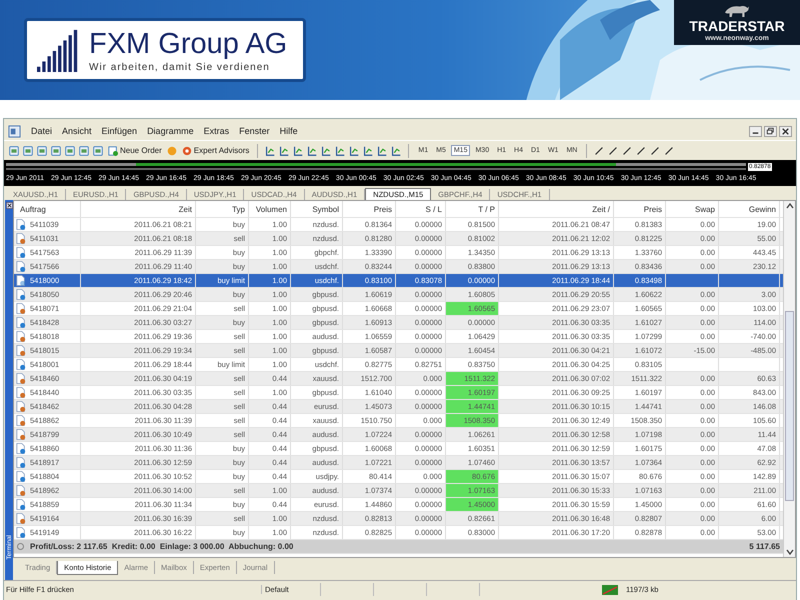  What do you see at coordinates (222, 209) in the screenshot?
I see `column-header: Typ` at bounding box center [222, 209].